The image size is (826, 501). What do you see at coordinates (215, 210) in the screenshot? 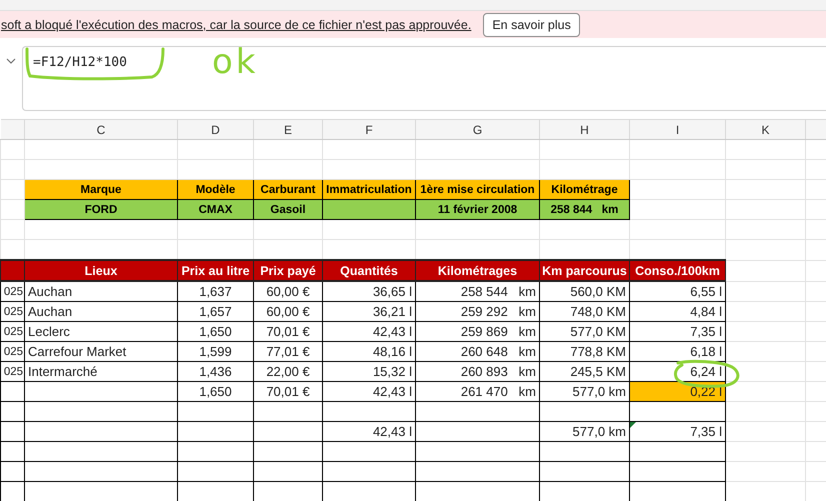
I see `table-cell: CMAX` at bounding box center [215, 210].